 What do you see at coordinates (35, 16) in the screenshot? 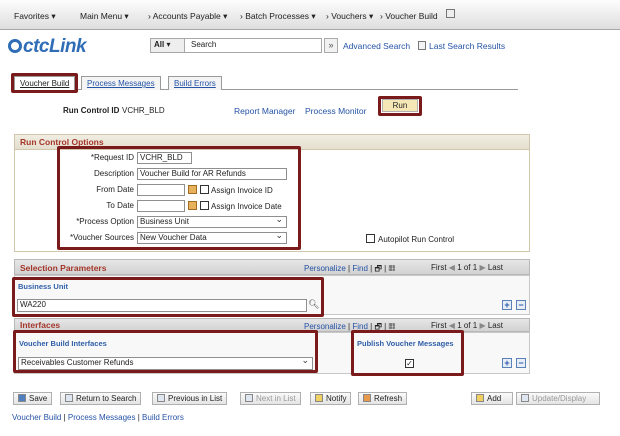
I see `nav-favorites: Favorites ▾` at bounding box center [35, 16].